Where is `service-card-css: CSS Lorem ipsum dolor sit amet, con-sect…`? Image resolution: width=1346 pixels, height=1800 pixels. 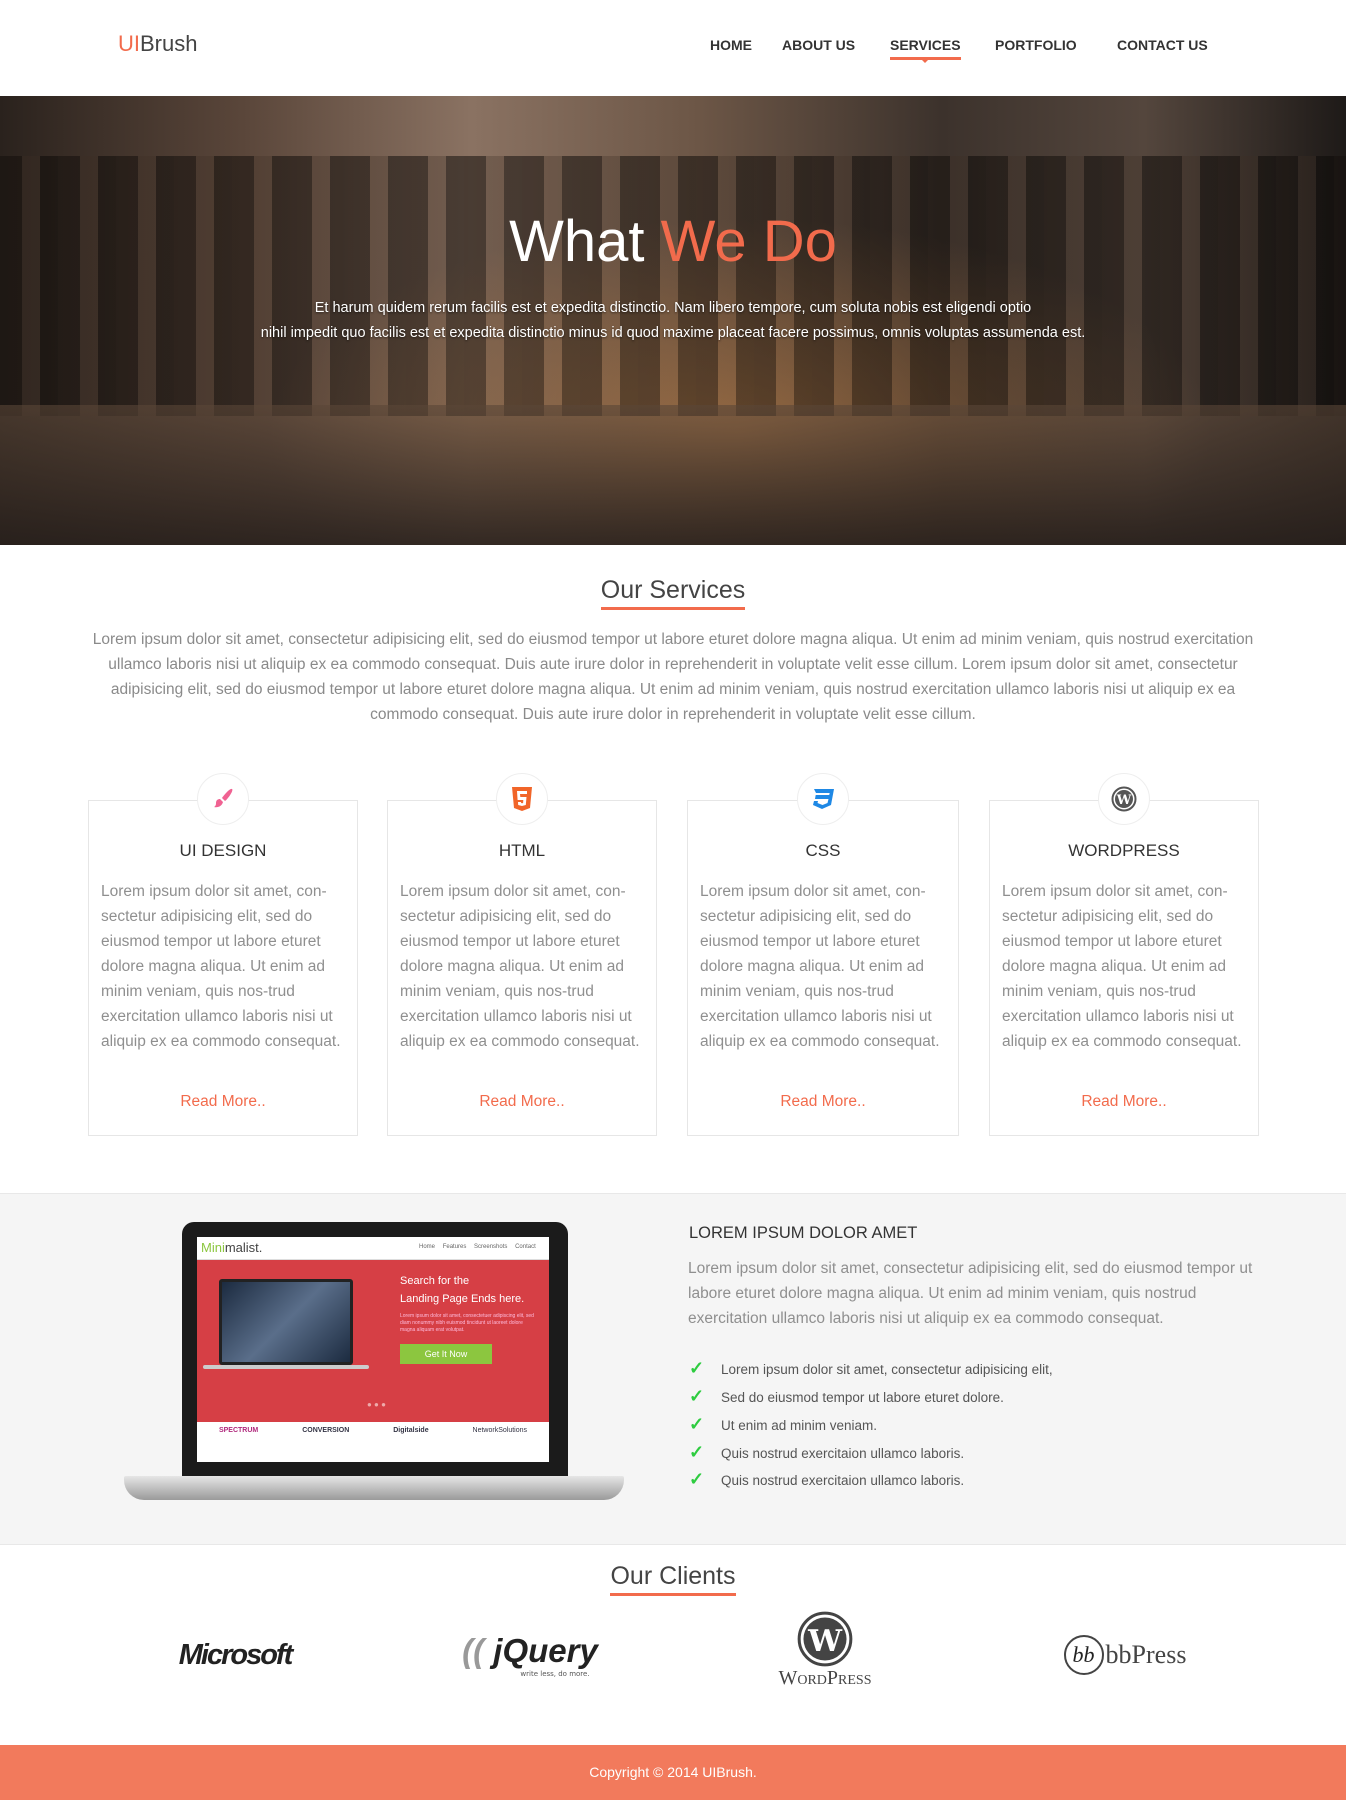
service-card-css: CSS Lorem ipsum dolor sit amet, con-sect… is located at coordinates (823, 954).